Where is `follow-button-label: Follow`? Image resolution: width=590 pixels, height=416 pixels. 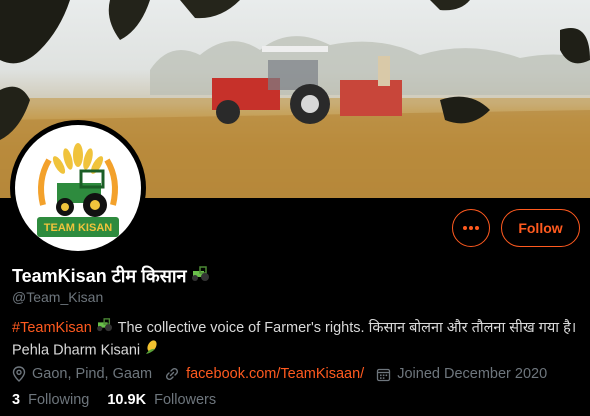
follow-button-label: Follow is located at coordinates (540, 228).